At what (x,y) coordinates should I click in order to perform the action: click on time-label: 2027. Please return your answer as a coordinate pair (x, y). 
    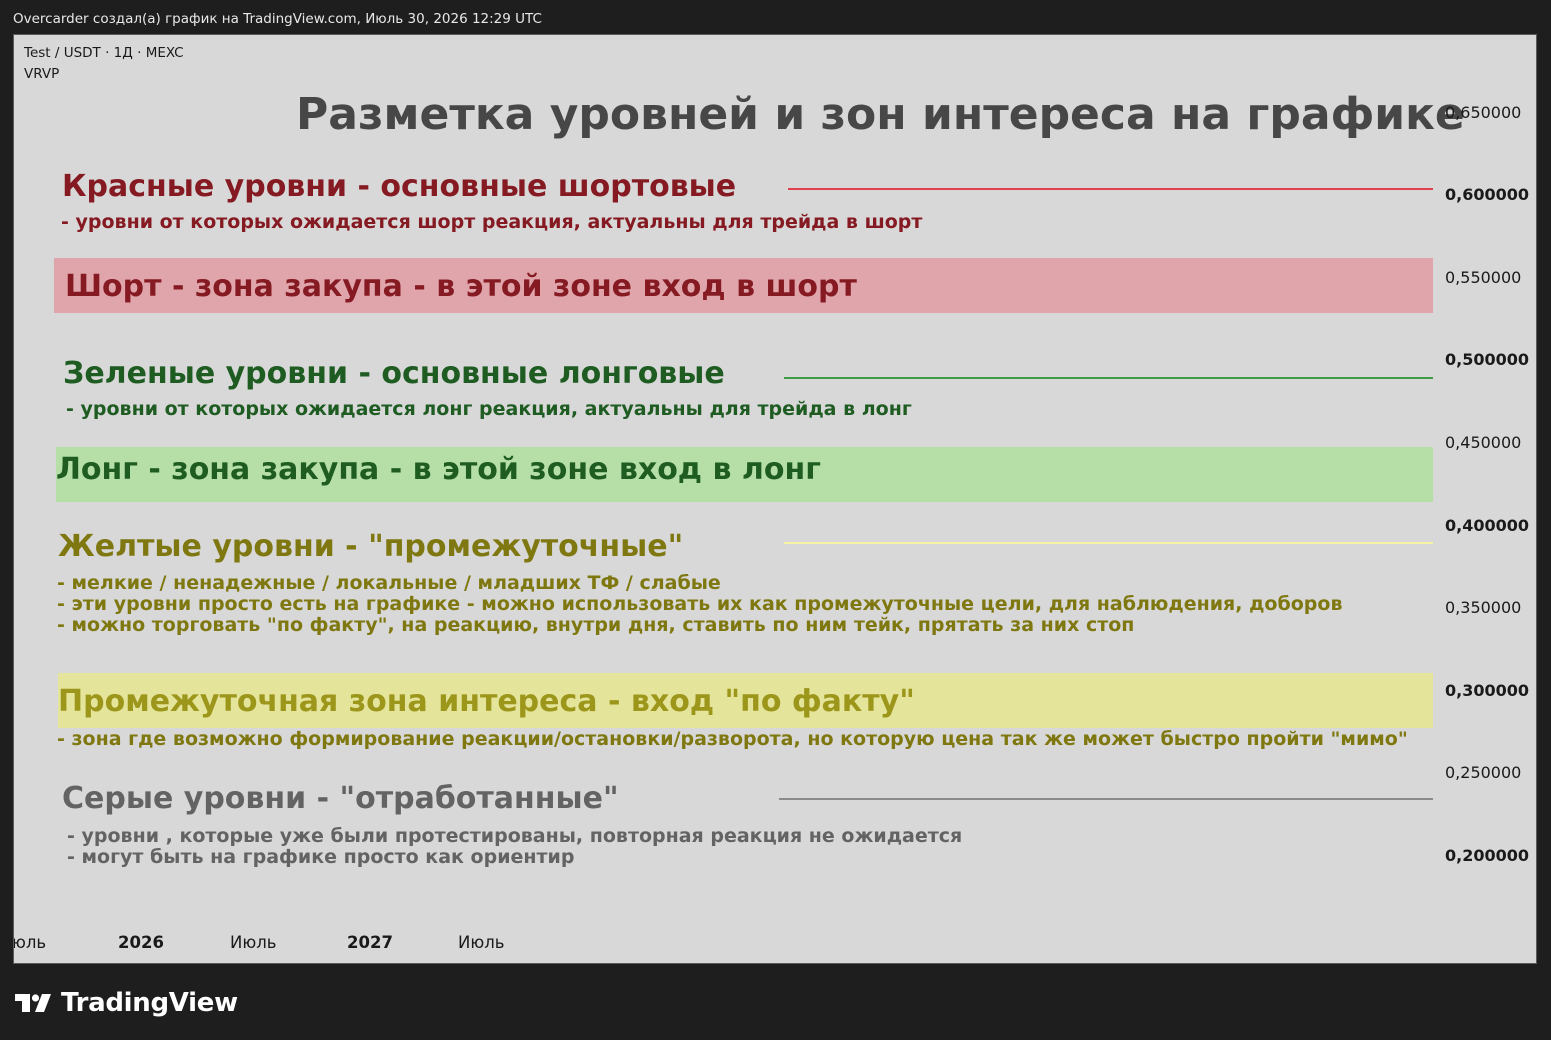
    Looking at the image, I should click on (370, 942).